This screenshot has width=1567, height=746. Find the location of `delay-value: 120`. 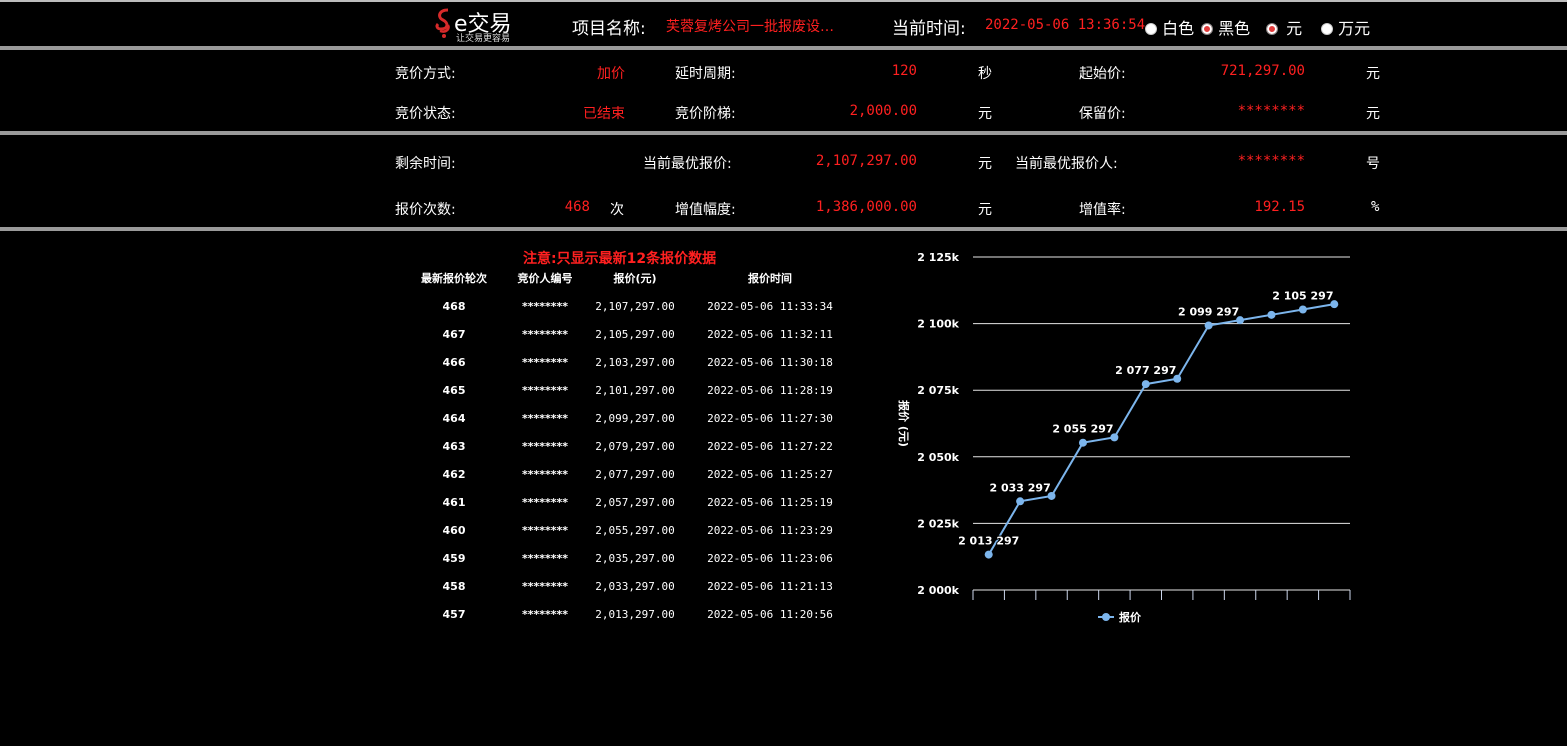

delay-value: 120 is located at coordinates (904, 71).